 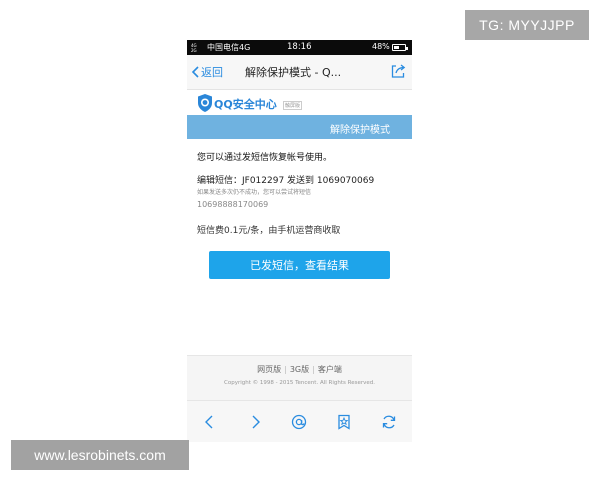 I want to click on battery-fill, so click(x=396, y=47).